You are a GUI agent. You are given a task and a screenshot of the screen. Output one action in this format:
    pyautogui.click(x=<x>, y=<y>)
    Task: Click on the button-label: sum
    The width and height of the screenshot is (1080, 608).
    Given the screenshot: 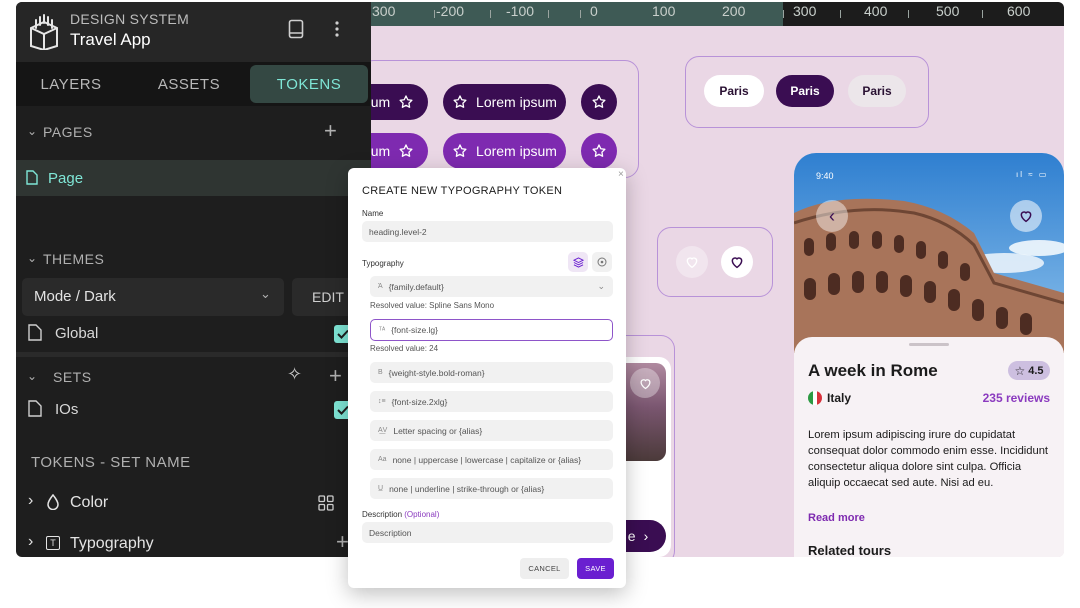 What is the action you would take?
    pyautogui.click(x=380, y=151)
    